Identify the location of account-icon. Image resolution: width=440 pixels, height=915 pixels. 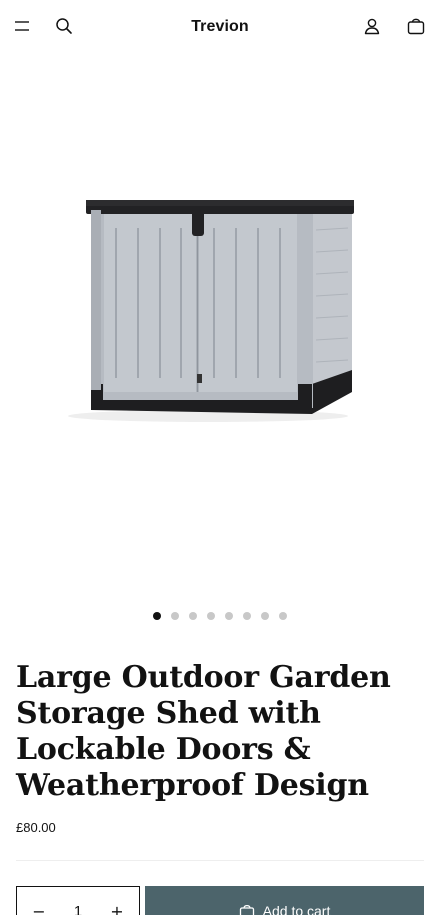
(372, 28).